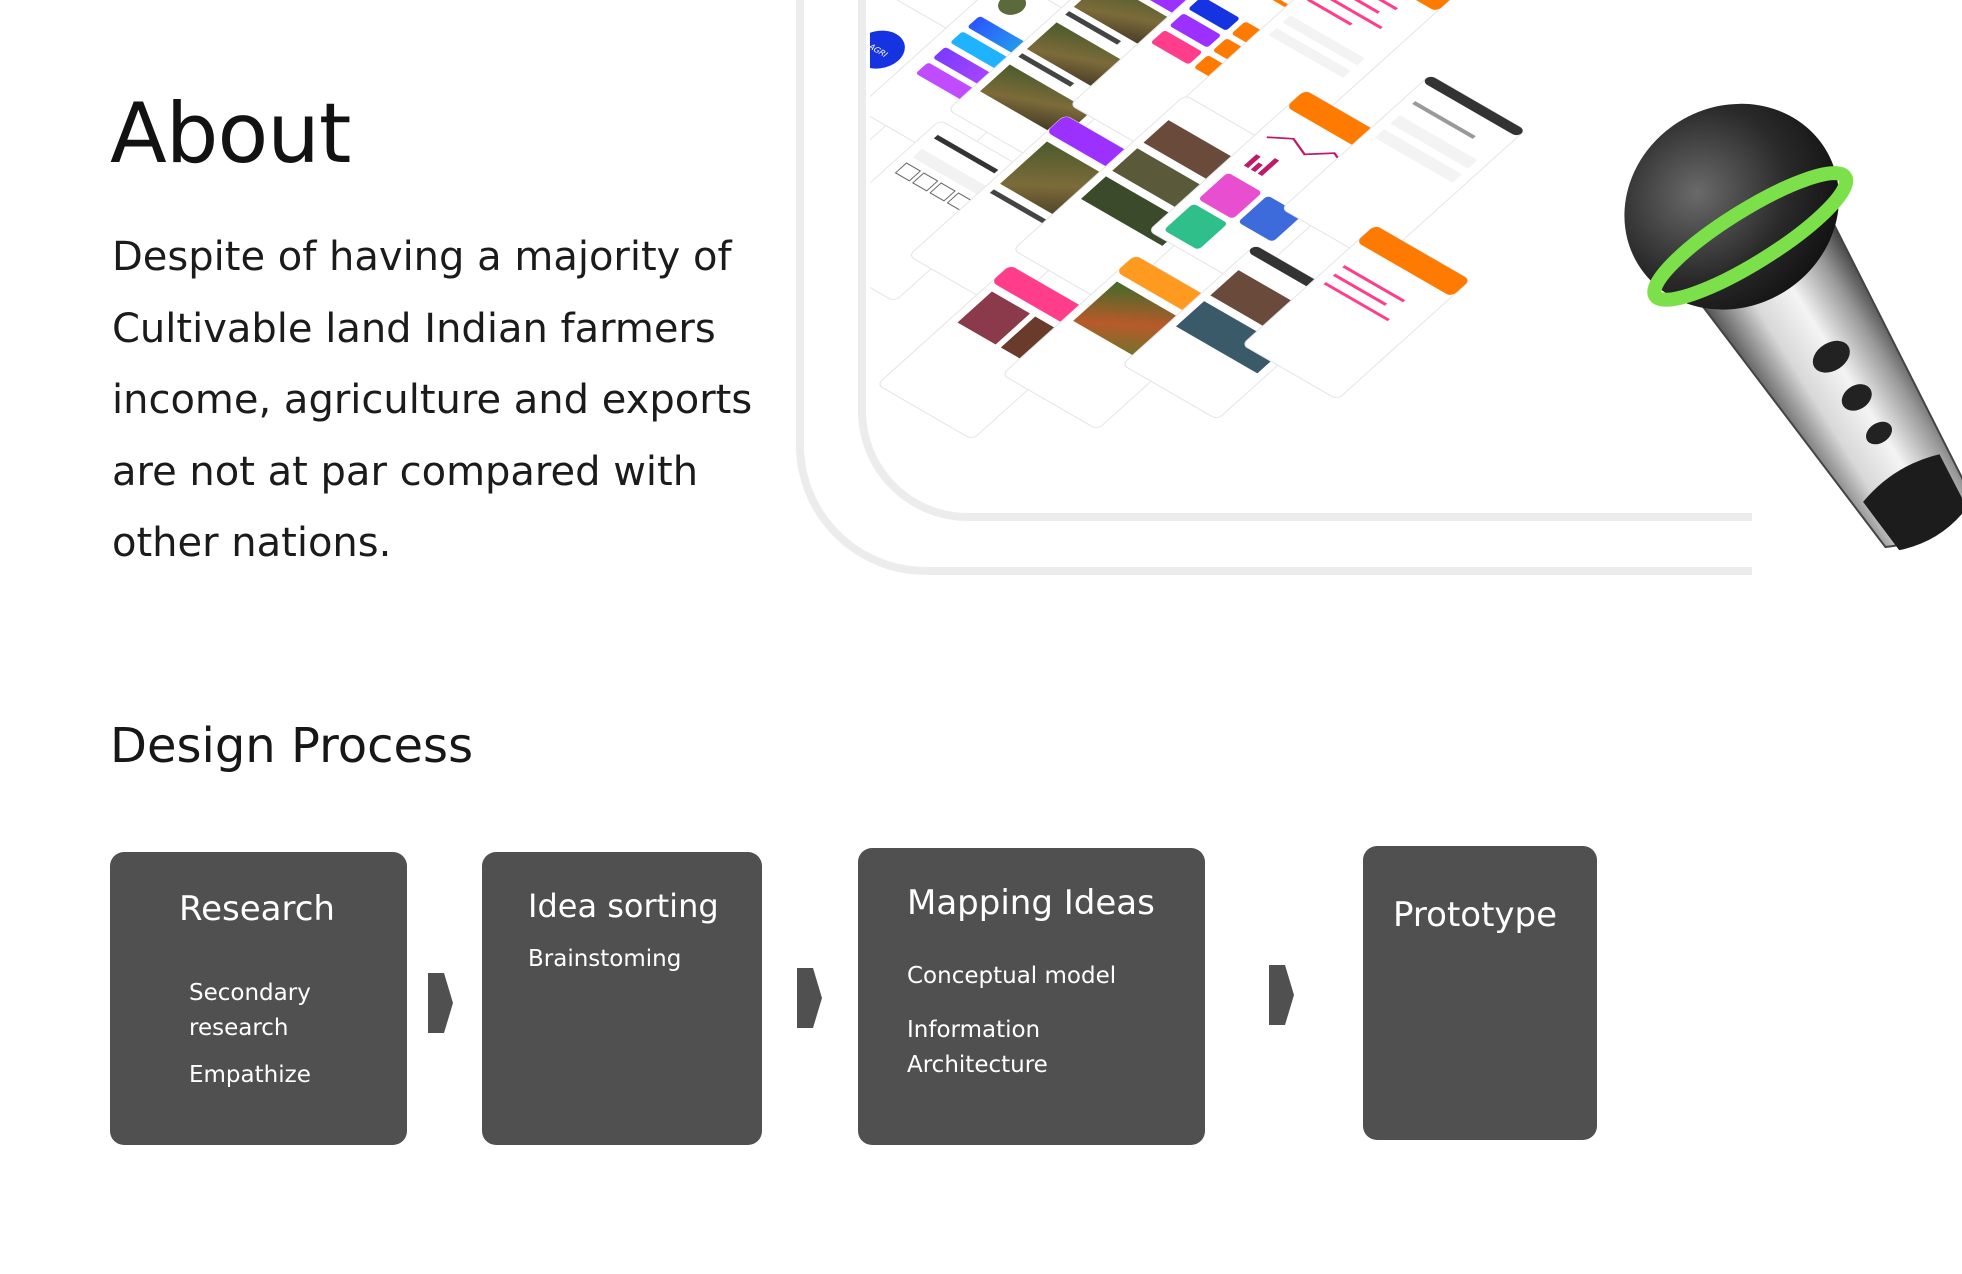  I want to click on step-title: Prototype, so click(1475, 915).